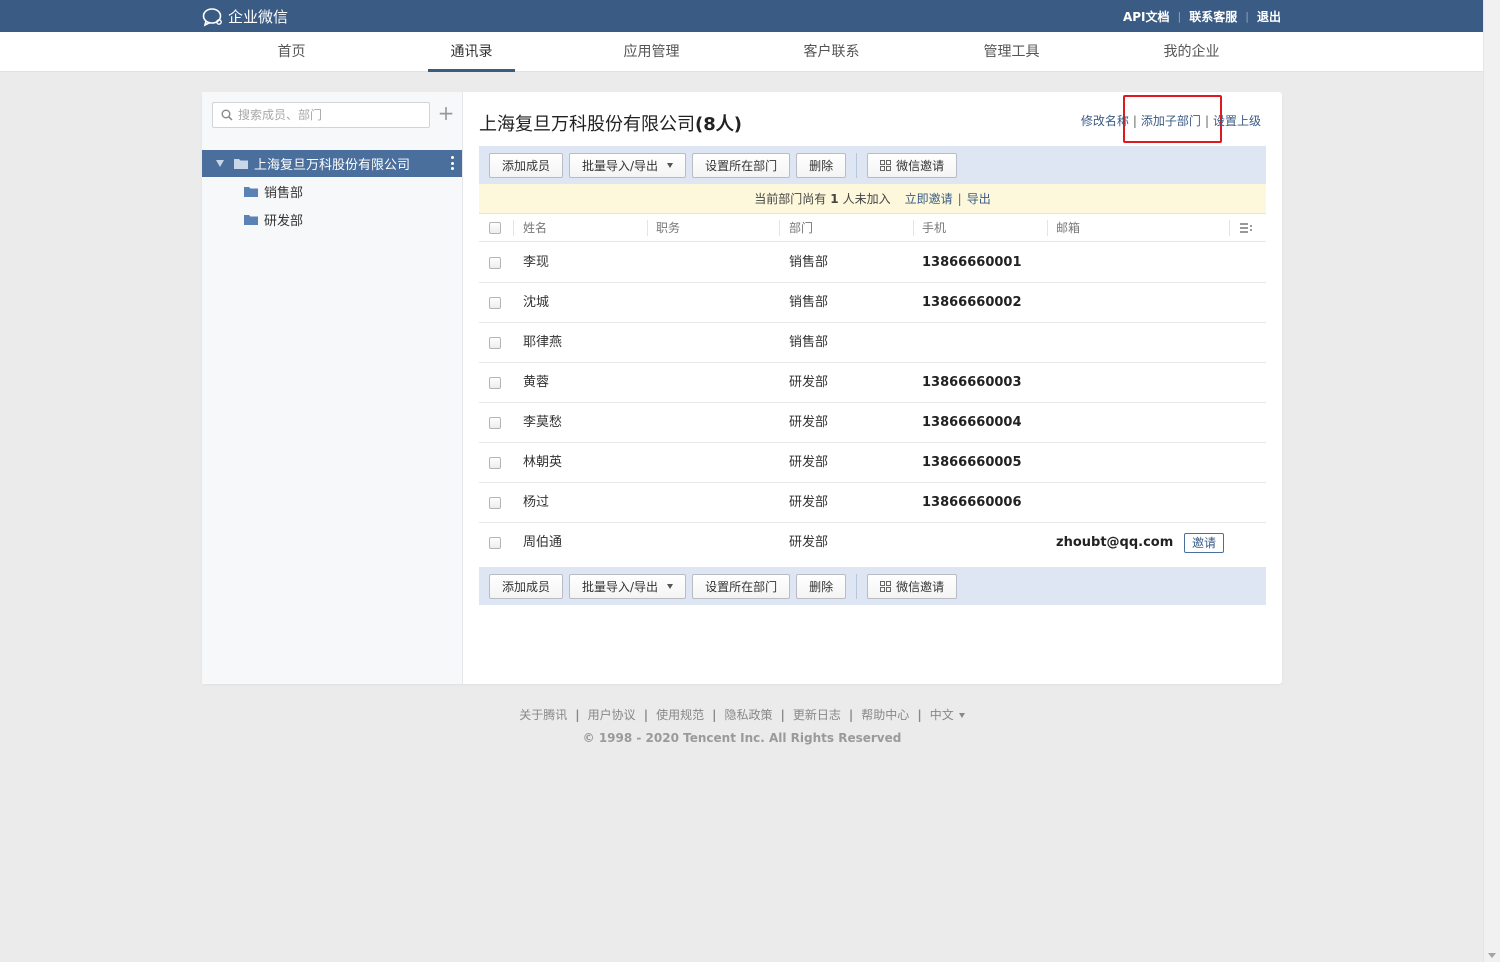 The image size is (1500, 962). I want to click on nav-customer-contact: 客户联系, so click(831, 52).